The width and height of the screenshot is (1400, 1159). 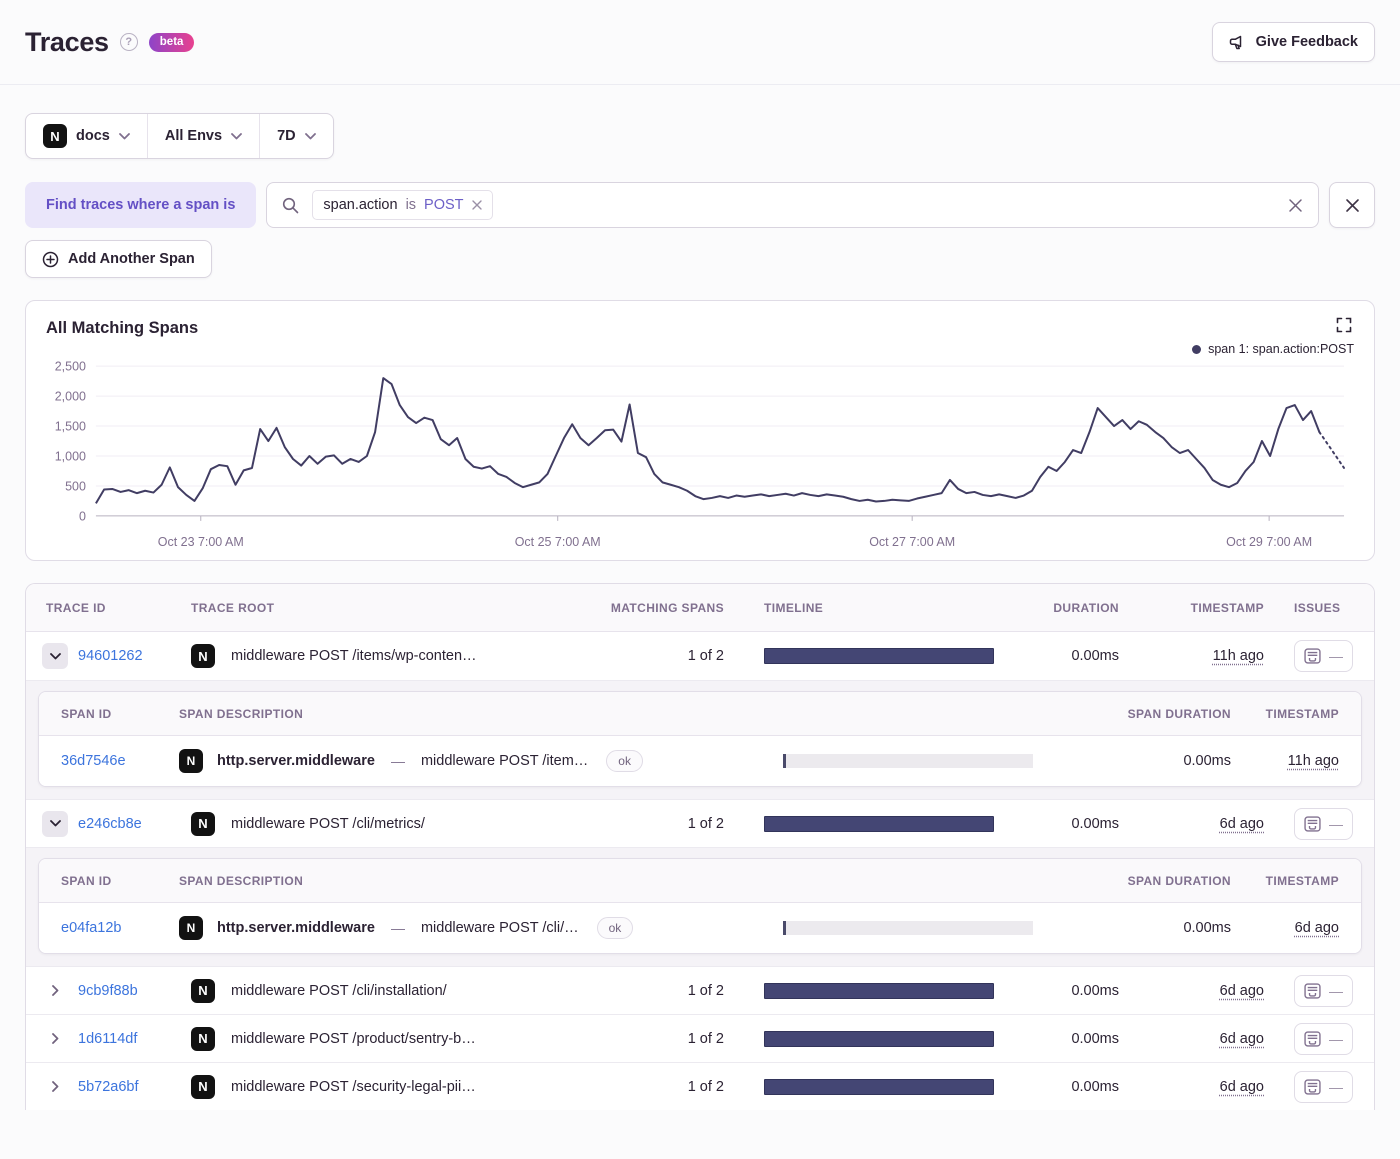 I want to click on matching-spans-count: 1 of 2, so click(x=705, y=656).